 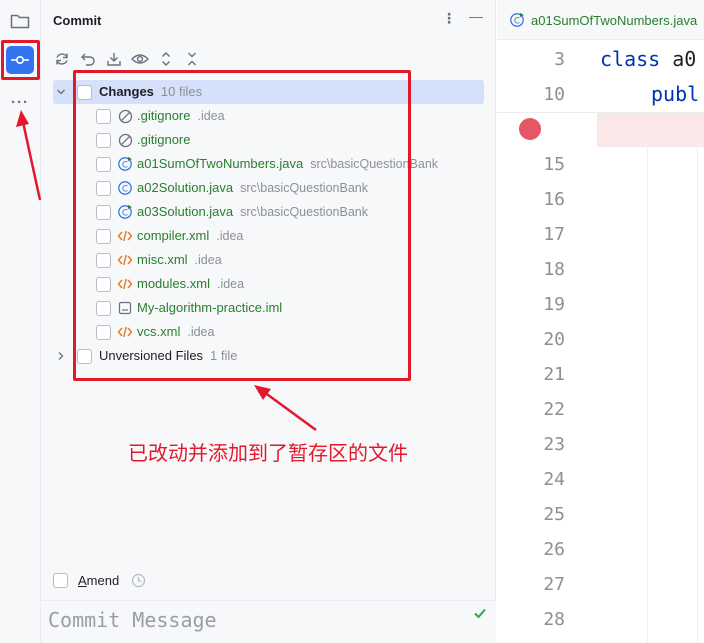 I want to click on line-number: 25, so click(x=554, y=514).